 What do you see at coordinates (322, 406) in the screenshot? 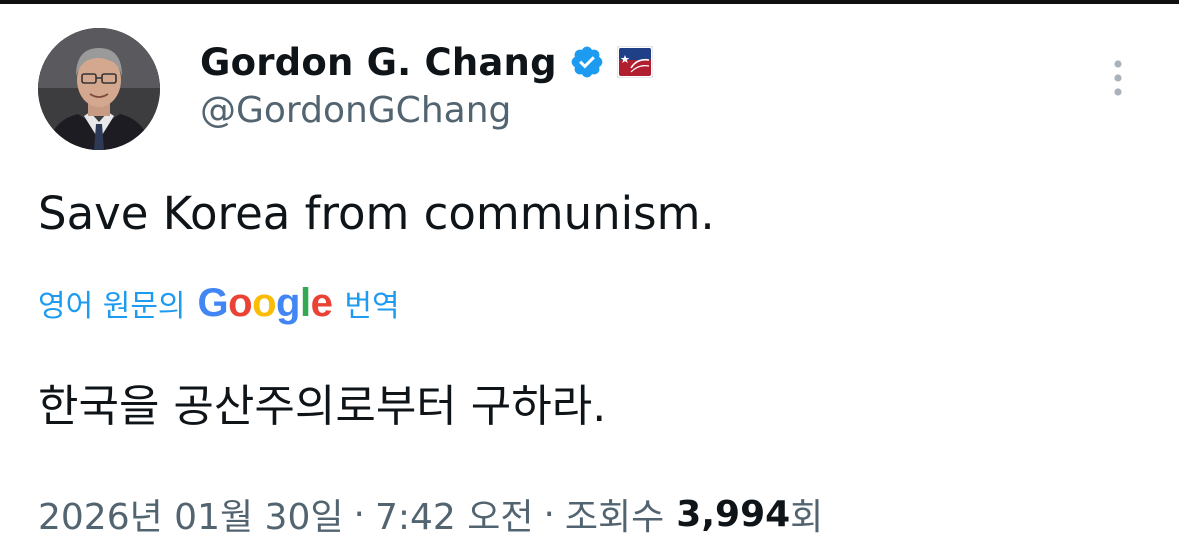
I see `translated-text: 한국을 공산주의로부터 구하라.` at bounding box center [322, 406].